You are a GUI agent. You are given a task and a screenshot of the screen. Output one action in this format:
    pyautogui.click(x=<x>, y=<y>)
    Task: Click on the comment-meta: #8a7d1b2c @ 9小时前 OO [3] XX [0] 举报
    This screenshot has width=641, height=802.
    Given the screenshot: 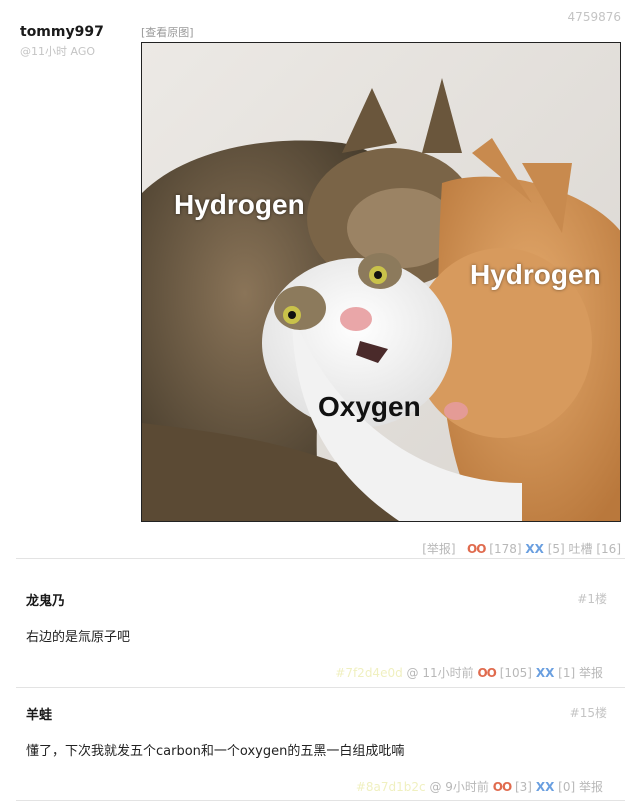 What is the action you would take?
    pyautogui.click(x=479, y=786)
    